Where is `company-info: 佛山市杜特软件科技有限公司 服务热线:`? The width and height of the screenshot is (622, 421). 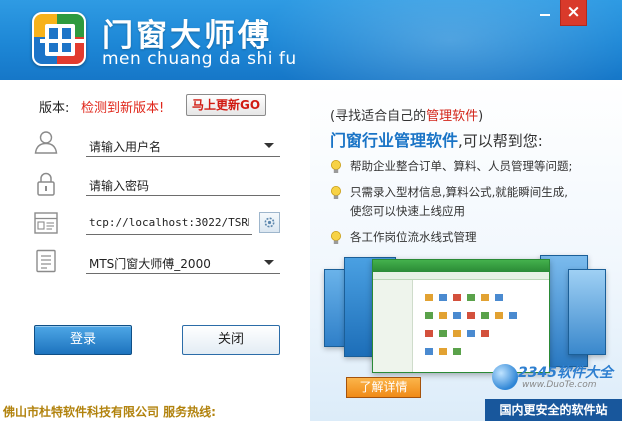 company-info: 佛山市杜特软件科技有限公司 服务热线: is located at coordinates (109, 412).